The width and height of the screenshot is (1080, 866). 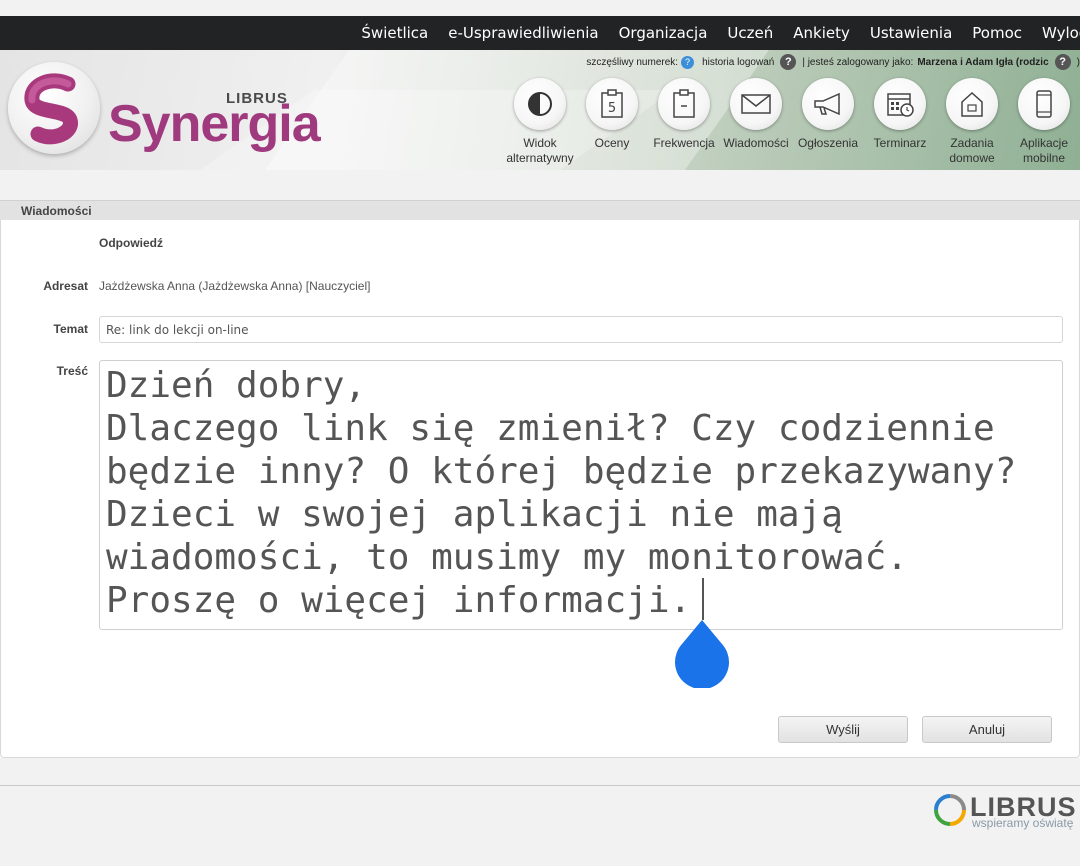 I want to click on module-aplikacje-mobilne: Aplikacje mobilne, so click(x=1043, y=122).